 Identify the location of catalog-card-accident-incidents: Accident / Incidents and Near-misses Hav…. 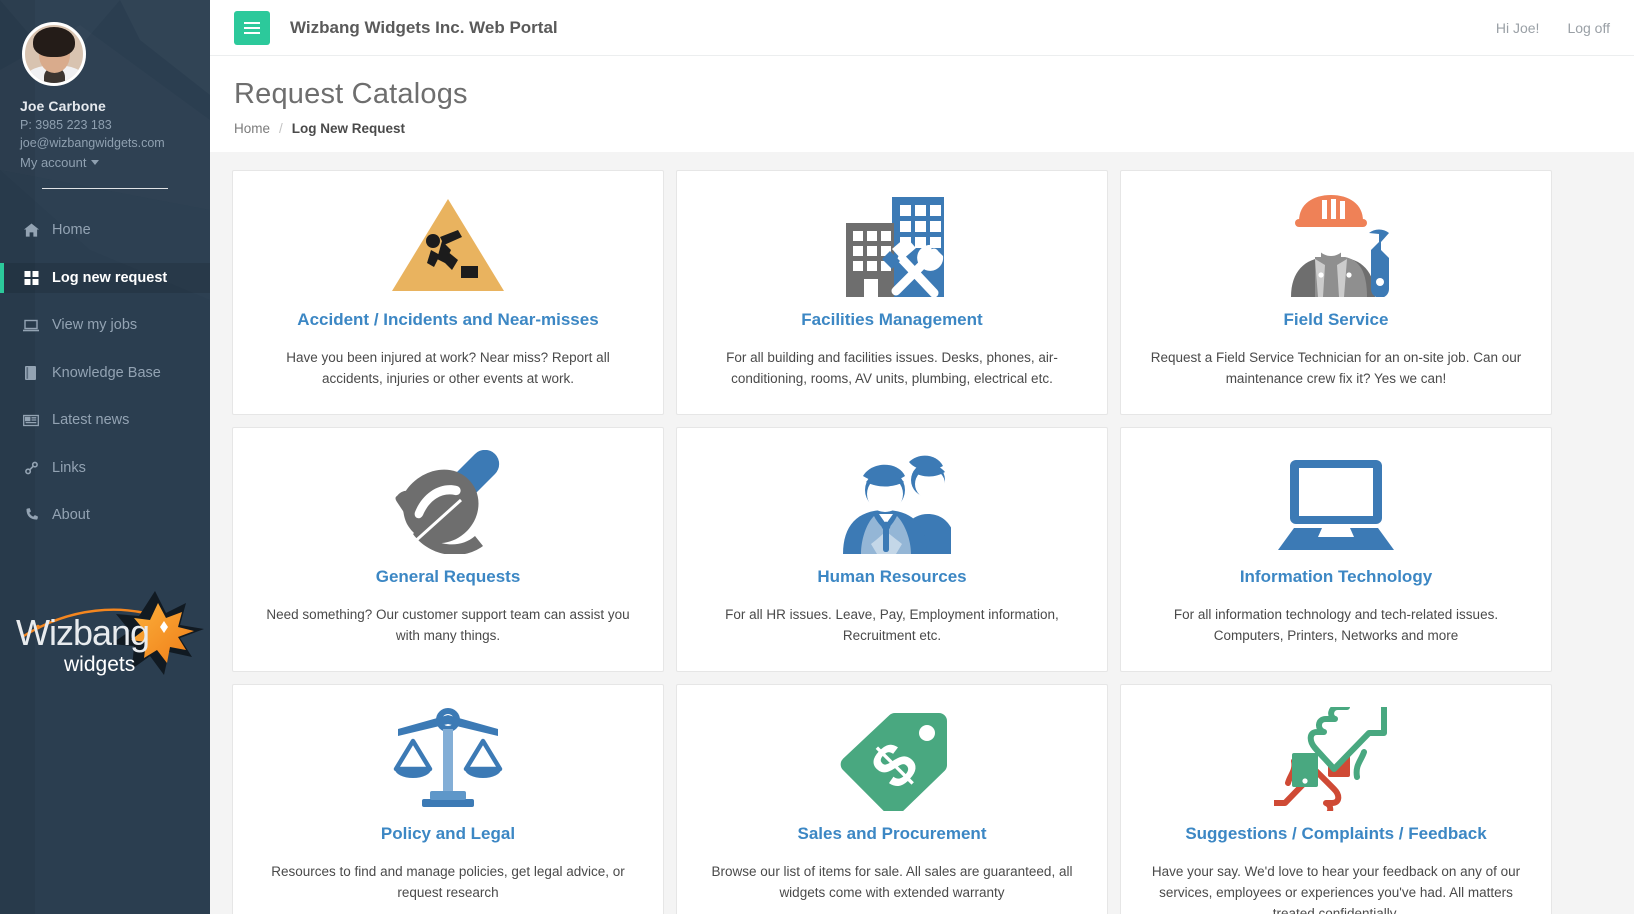
(448, 293).